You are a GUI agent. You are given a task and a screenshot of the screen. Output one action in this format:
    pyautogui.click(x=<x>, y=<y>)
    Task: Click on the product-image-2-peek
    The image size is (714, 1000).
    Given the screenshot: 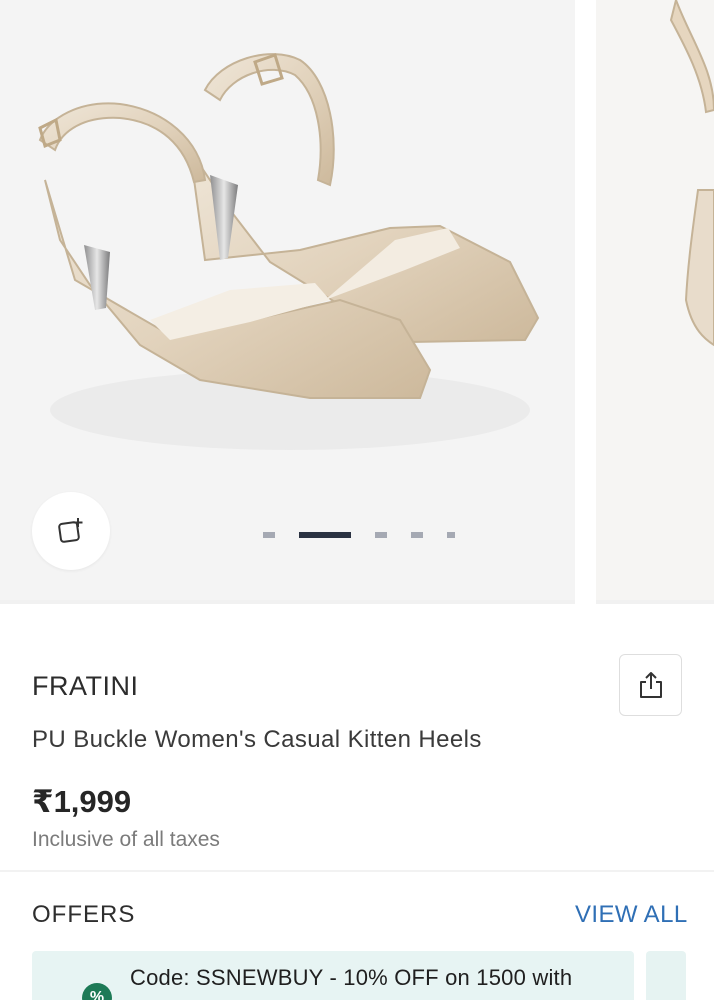 What is the action you would take?
    pyautogui.click(x=655, y=300)
    